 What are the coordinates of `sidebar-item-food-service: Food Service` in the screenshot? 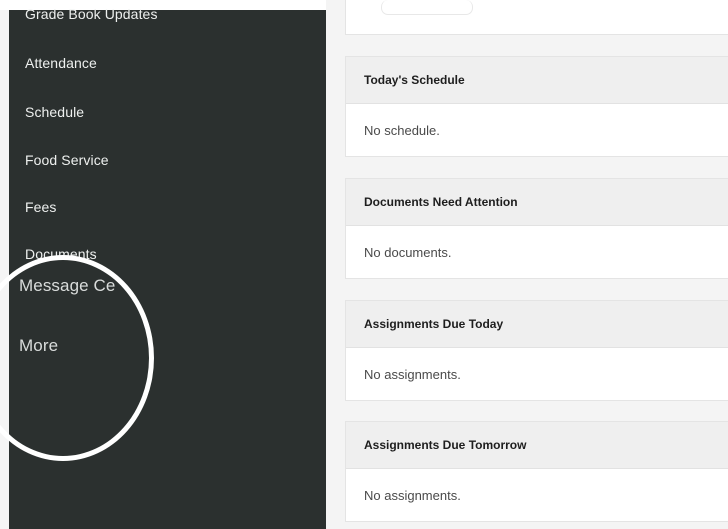 It's located at (67, 160).